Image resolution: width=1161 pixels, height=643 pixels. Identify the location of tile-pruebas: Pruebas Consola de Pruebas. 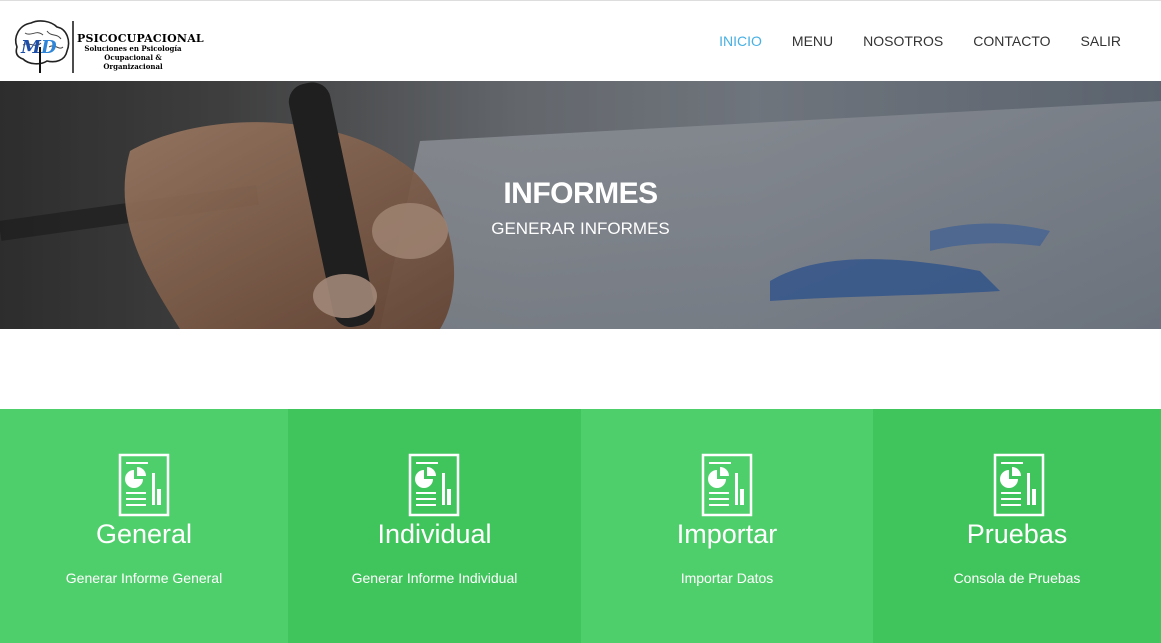
(1017, 526).